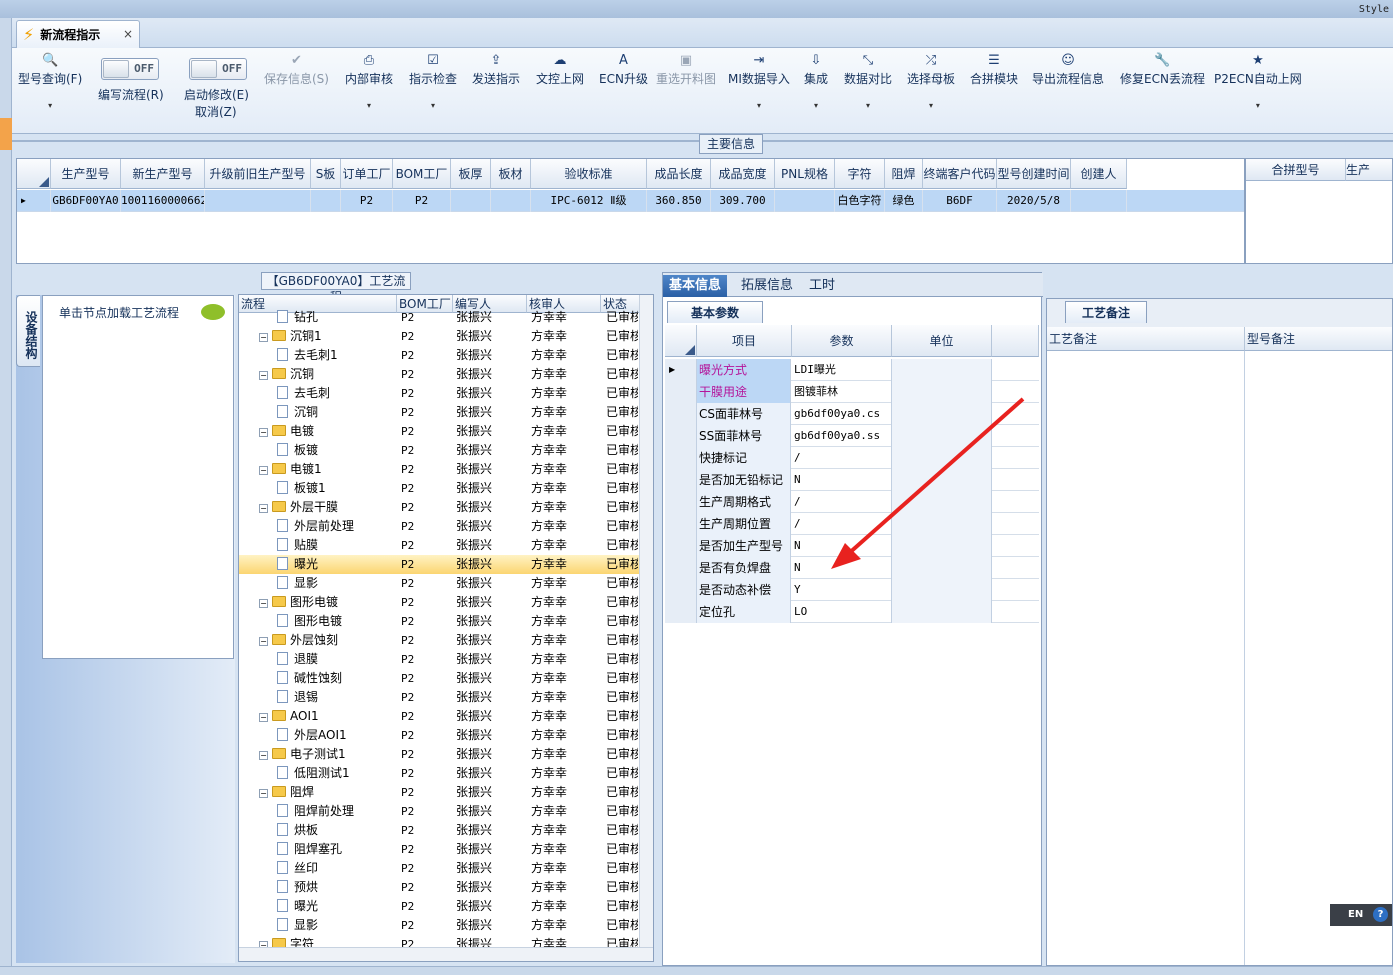  I want to click on tree-row: − 外层蚀刻 P2 张振兴 方幸幸 已审核, so click(439, 640).